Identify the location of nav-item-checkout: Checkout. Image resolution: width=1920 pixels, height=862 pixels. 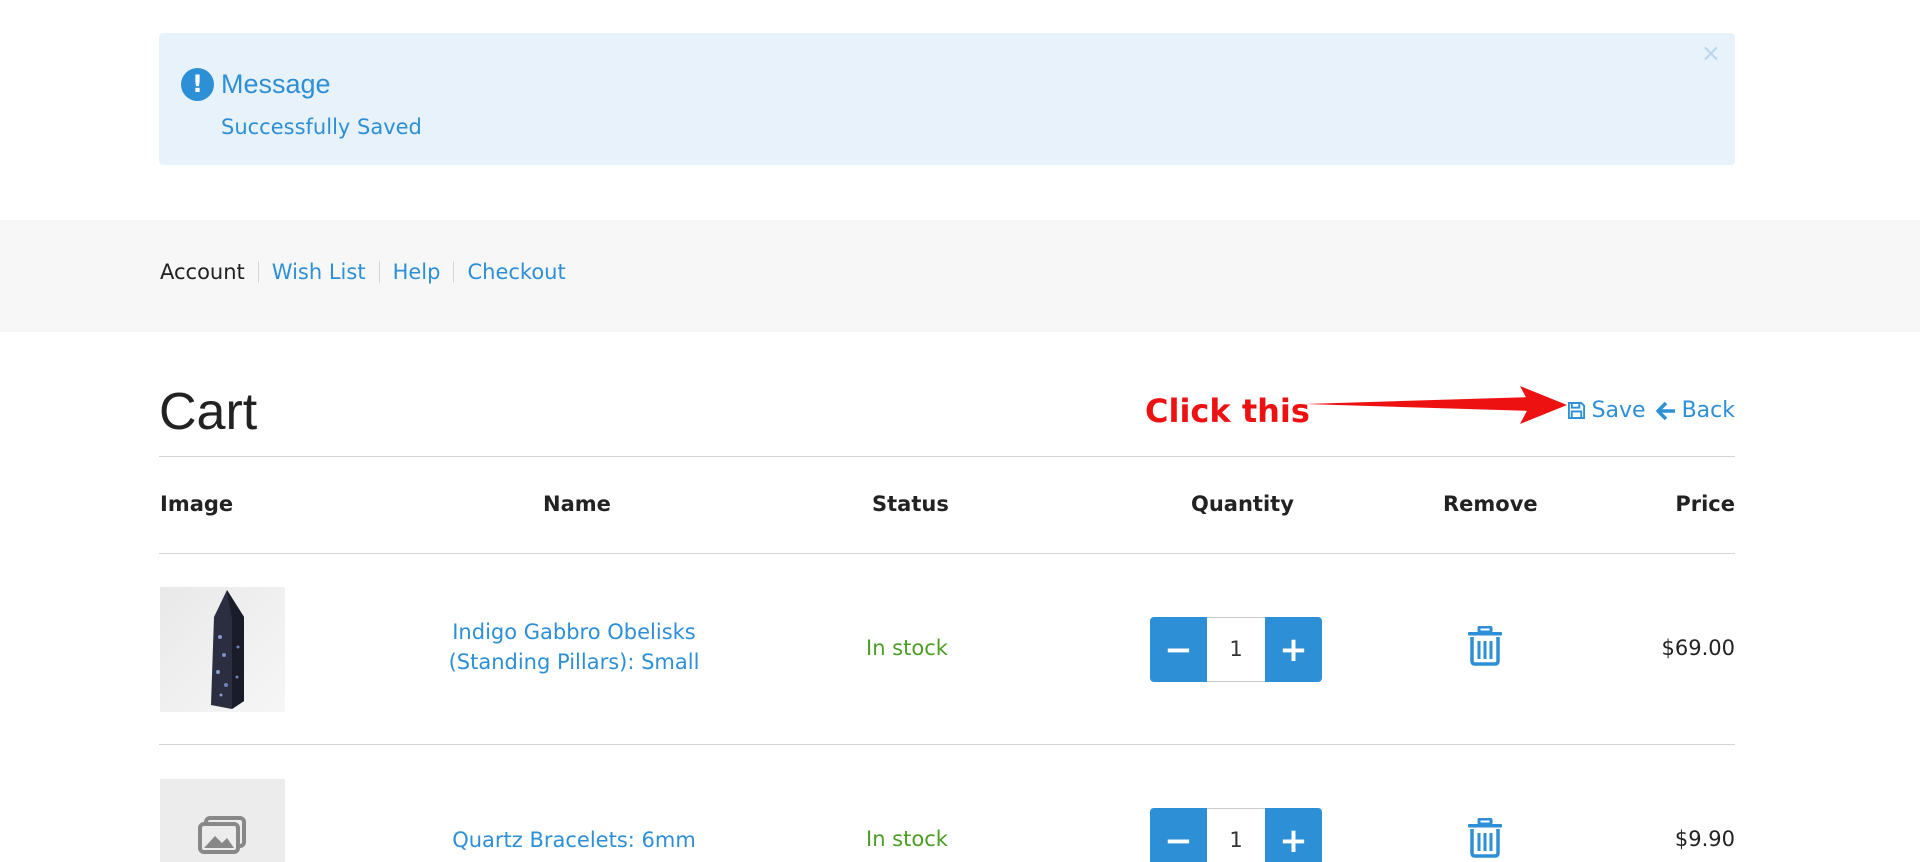
(516, 272).